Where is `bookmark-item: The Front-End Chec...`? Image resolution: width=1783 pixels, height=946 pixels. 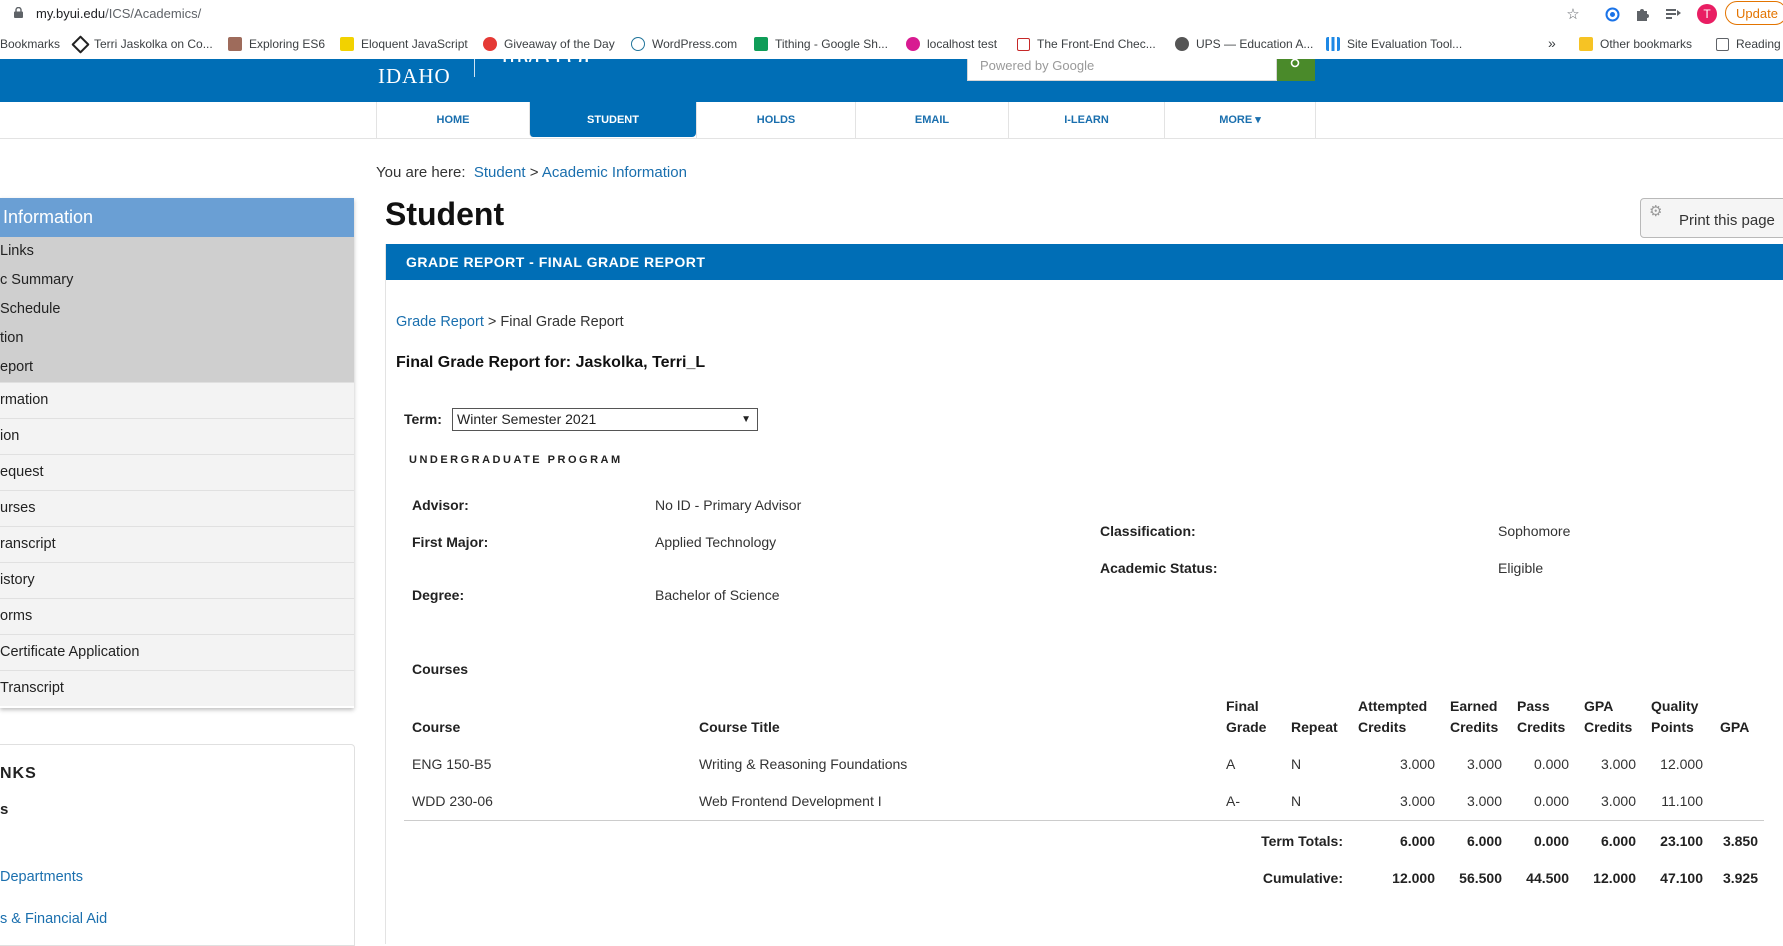 bookmark-item: The Front-End Chec... is located at coordinates (1086, 44).